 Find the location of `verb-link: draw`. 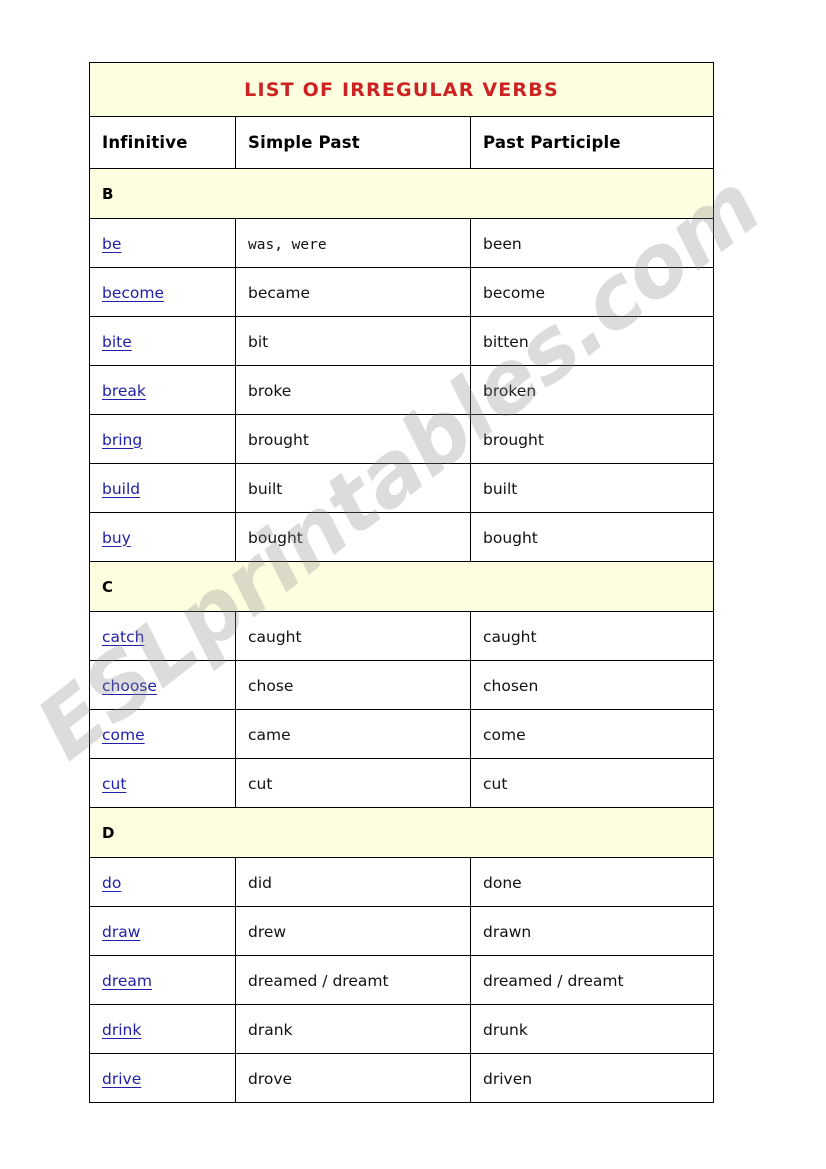

verb-link: draw is located at coordinates (121, 932).